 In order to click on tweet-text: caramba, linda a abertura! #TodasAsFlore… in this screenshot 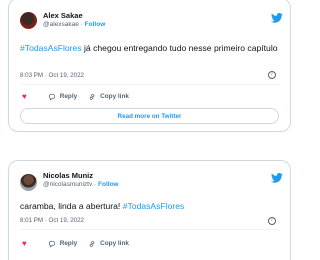, I will do `click(149, 206)`.